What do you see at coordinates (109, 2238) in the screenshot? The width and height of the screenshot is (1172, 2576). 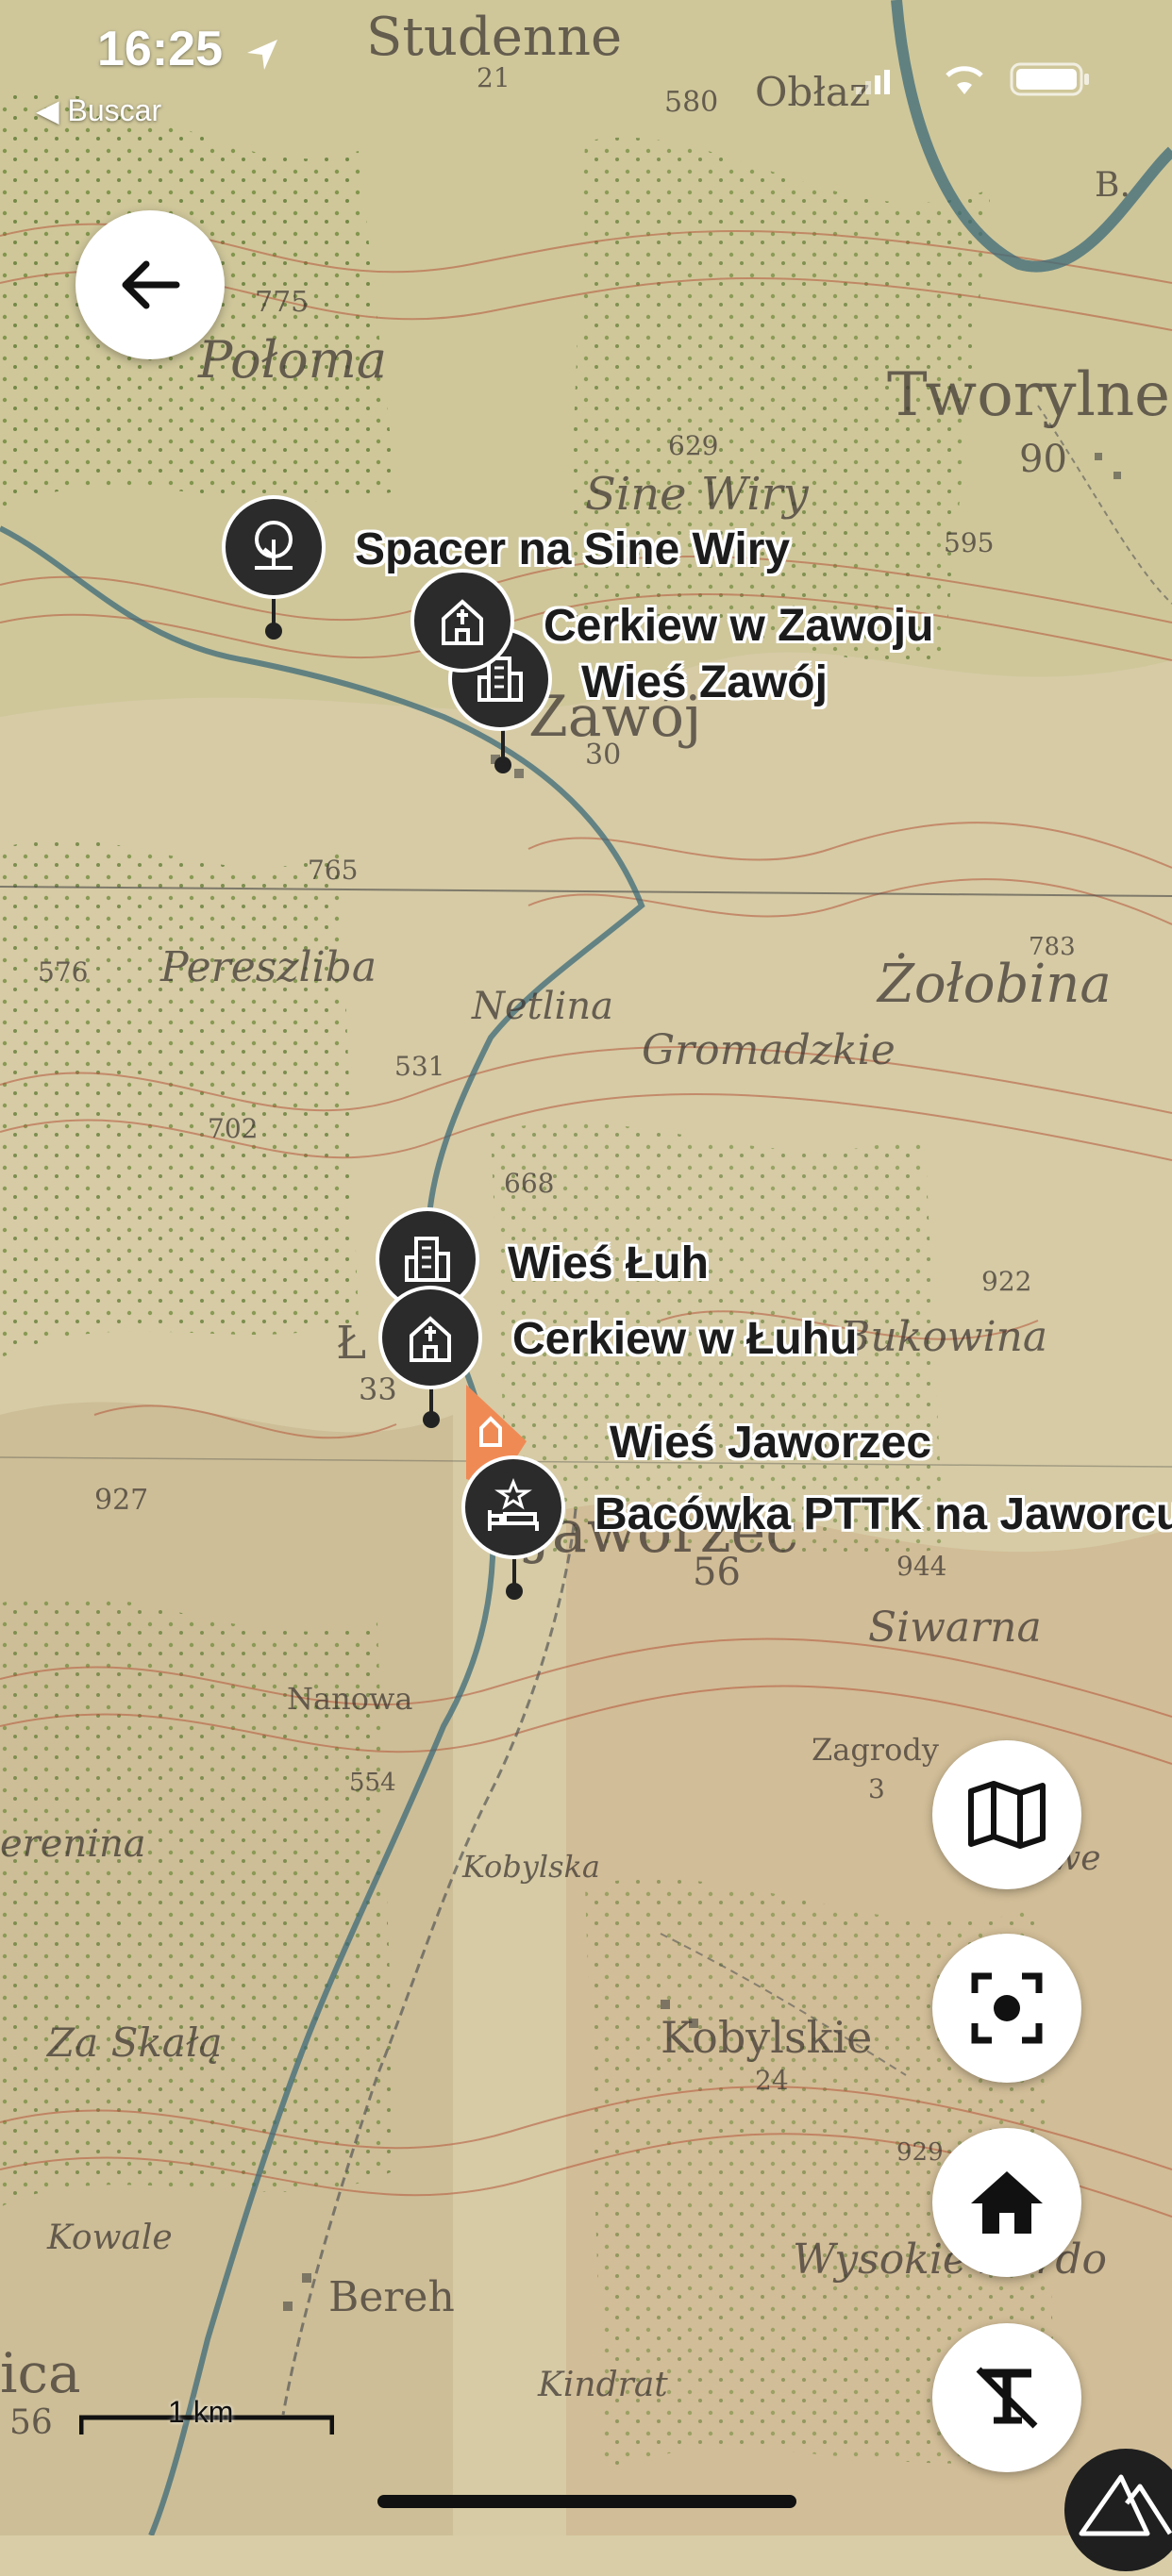 I see `map-label: Kowale` at bounding box center [109, 2238].